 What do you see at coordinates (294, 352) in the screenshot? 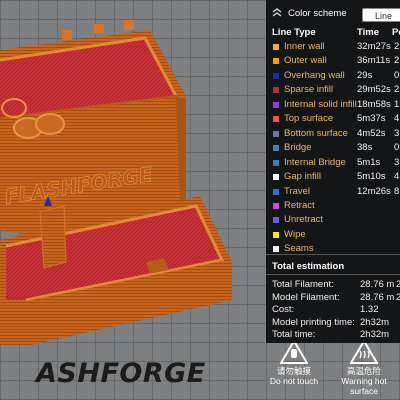
I see `hand-hazard-icon` at bounding box center [294, 352].